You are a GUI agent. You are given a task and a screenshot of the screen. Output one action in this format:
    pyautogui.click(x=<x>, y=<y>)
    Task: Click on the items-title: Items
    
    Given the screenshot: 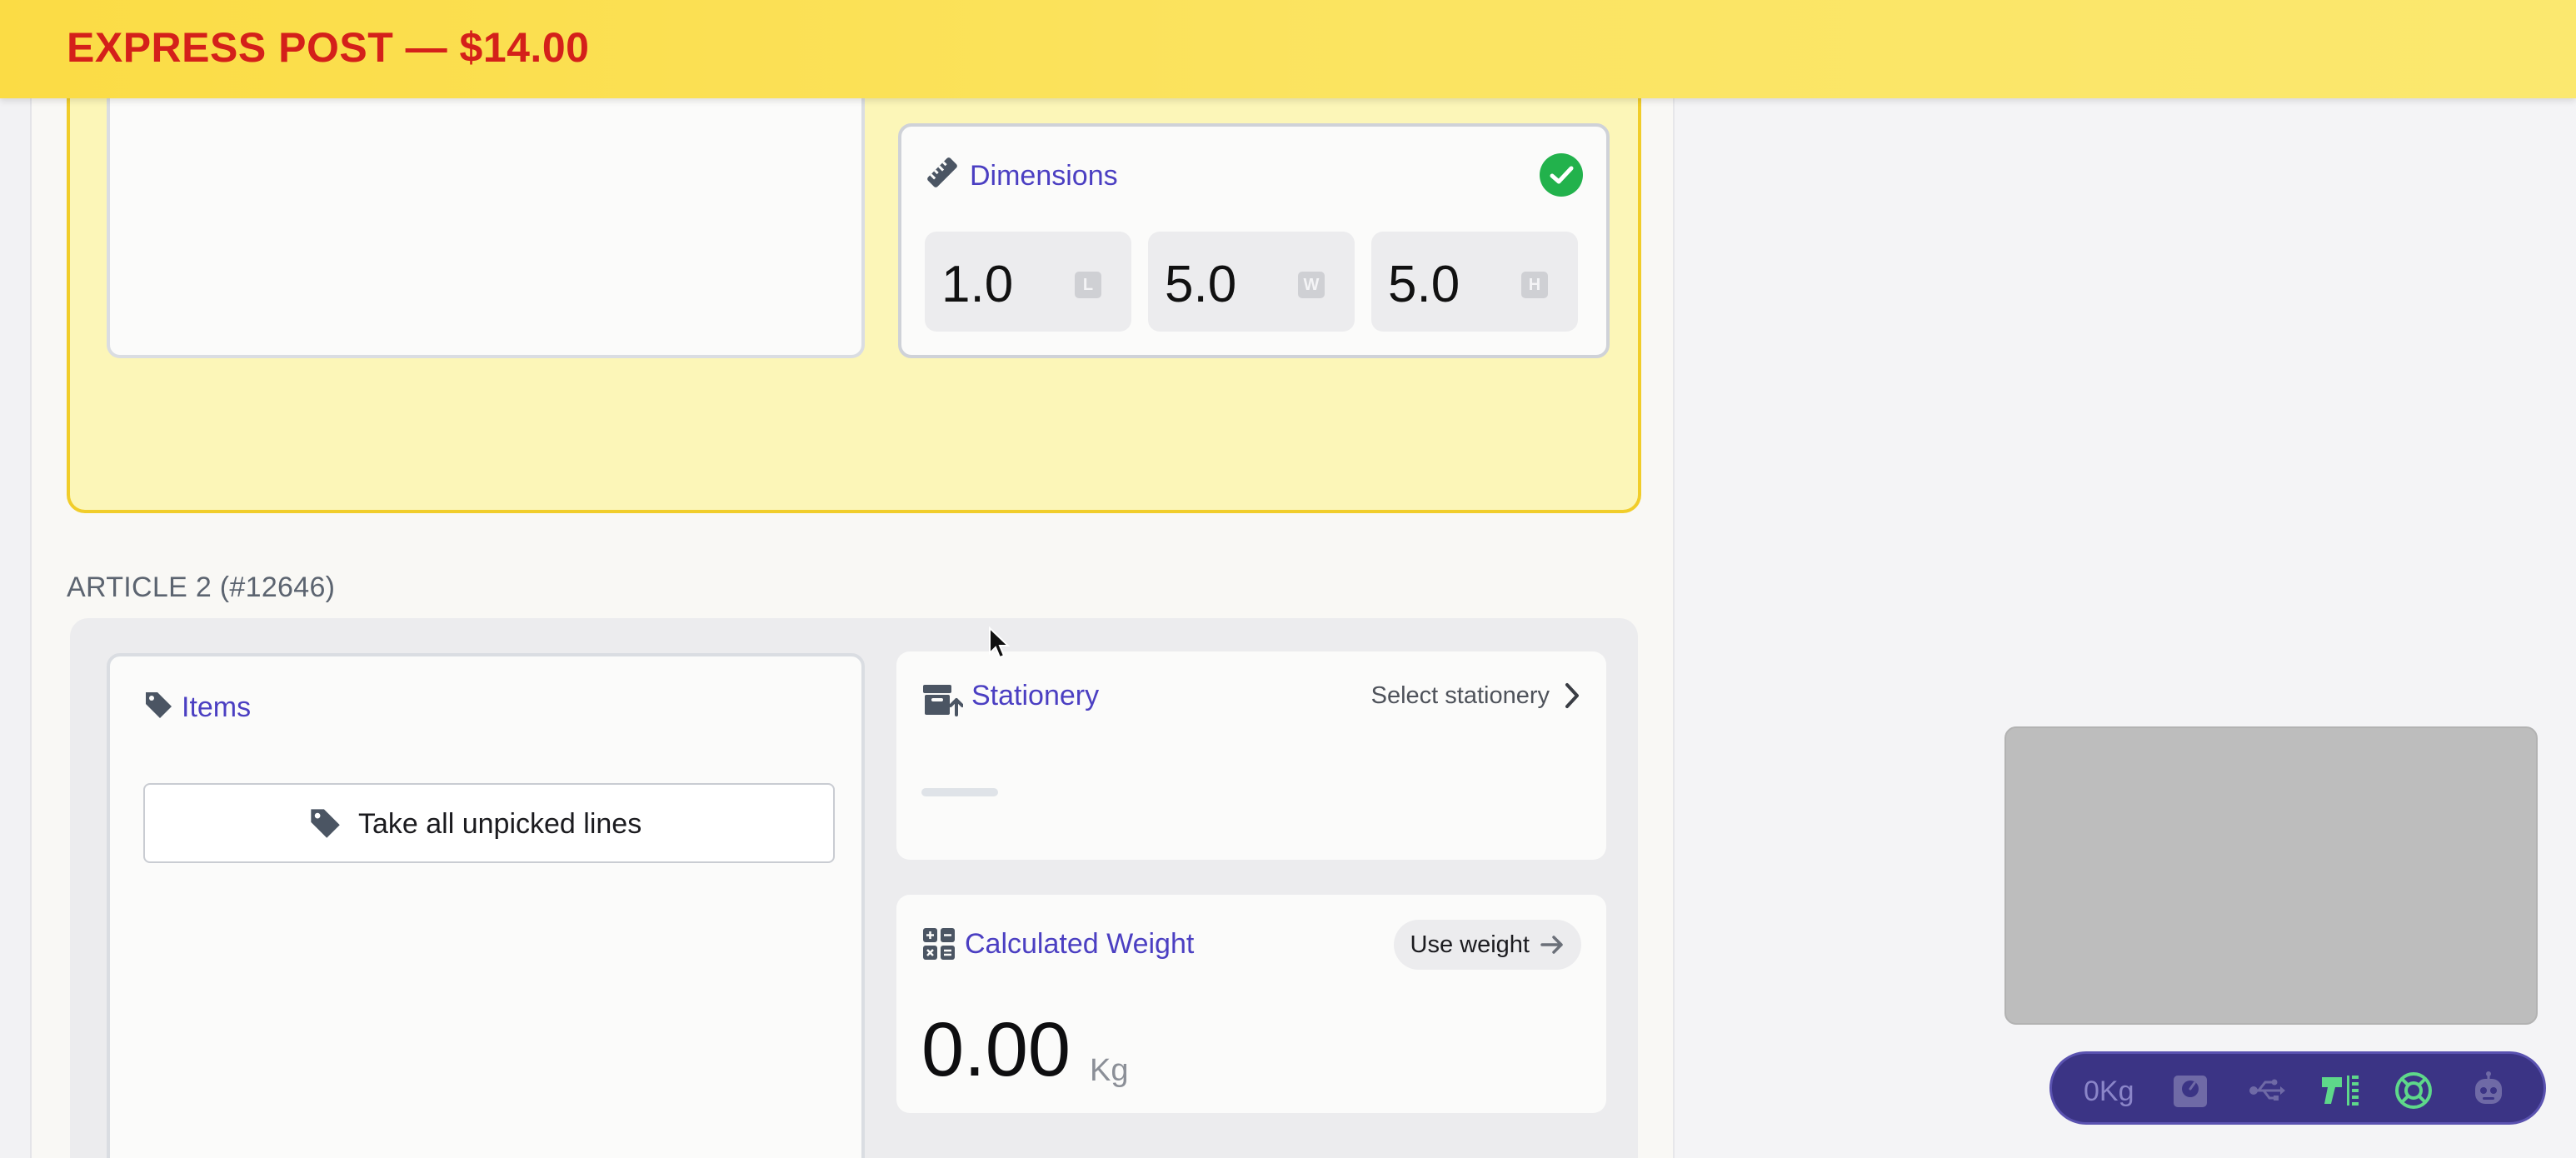 What is the action you would take?
    pyautogui.click(x=217, y=707)
    